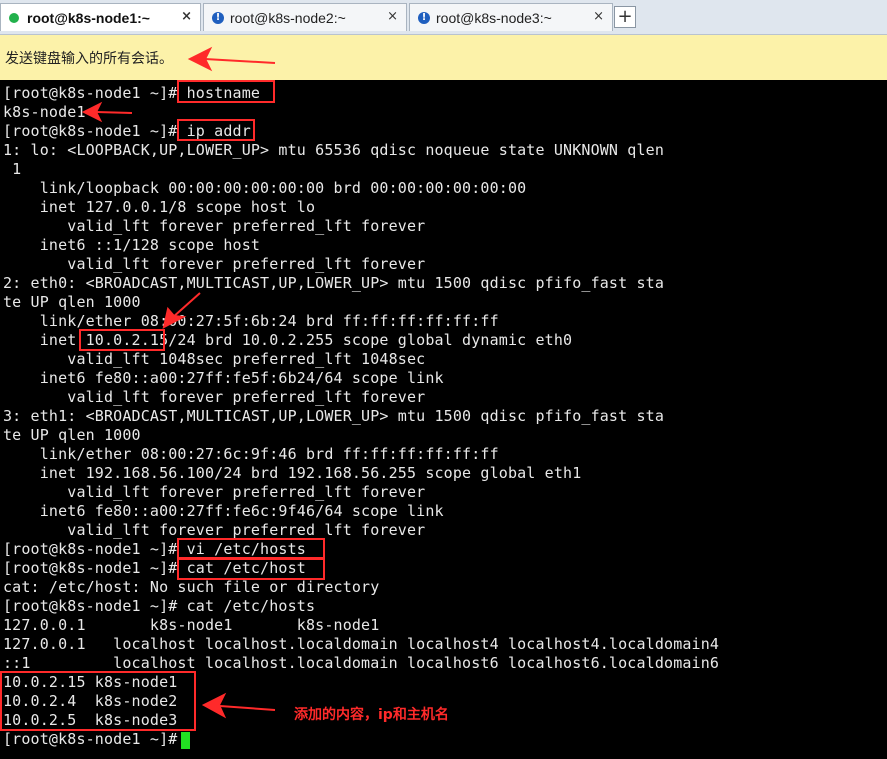 The height and width of the screenshot is (759, 887). What do you see at coordinates (371, 715) in the screenshot?
I see `annotation-note: 添加的内容，ip和主机名` at bounding box center [371, 715].